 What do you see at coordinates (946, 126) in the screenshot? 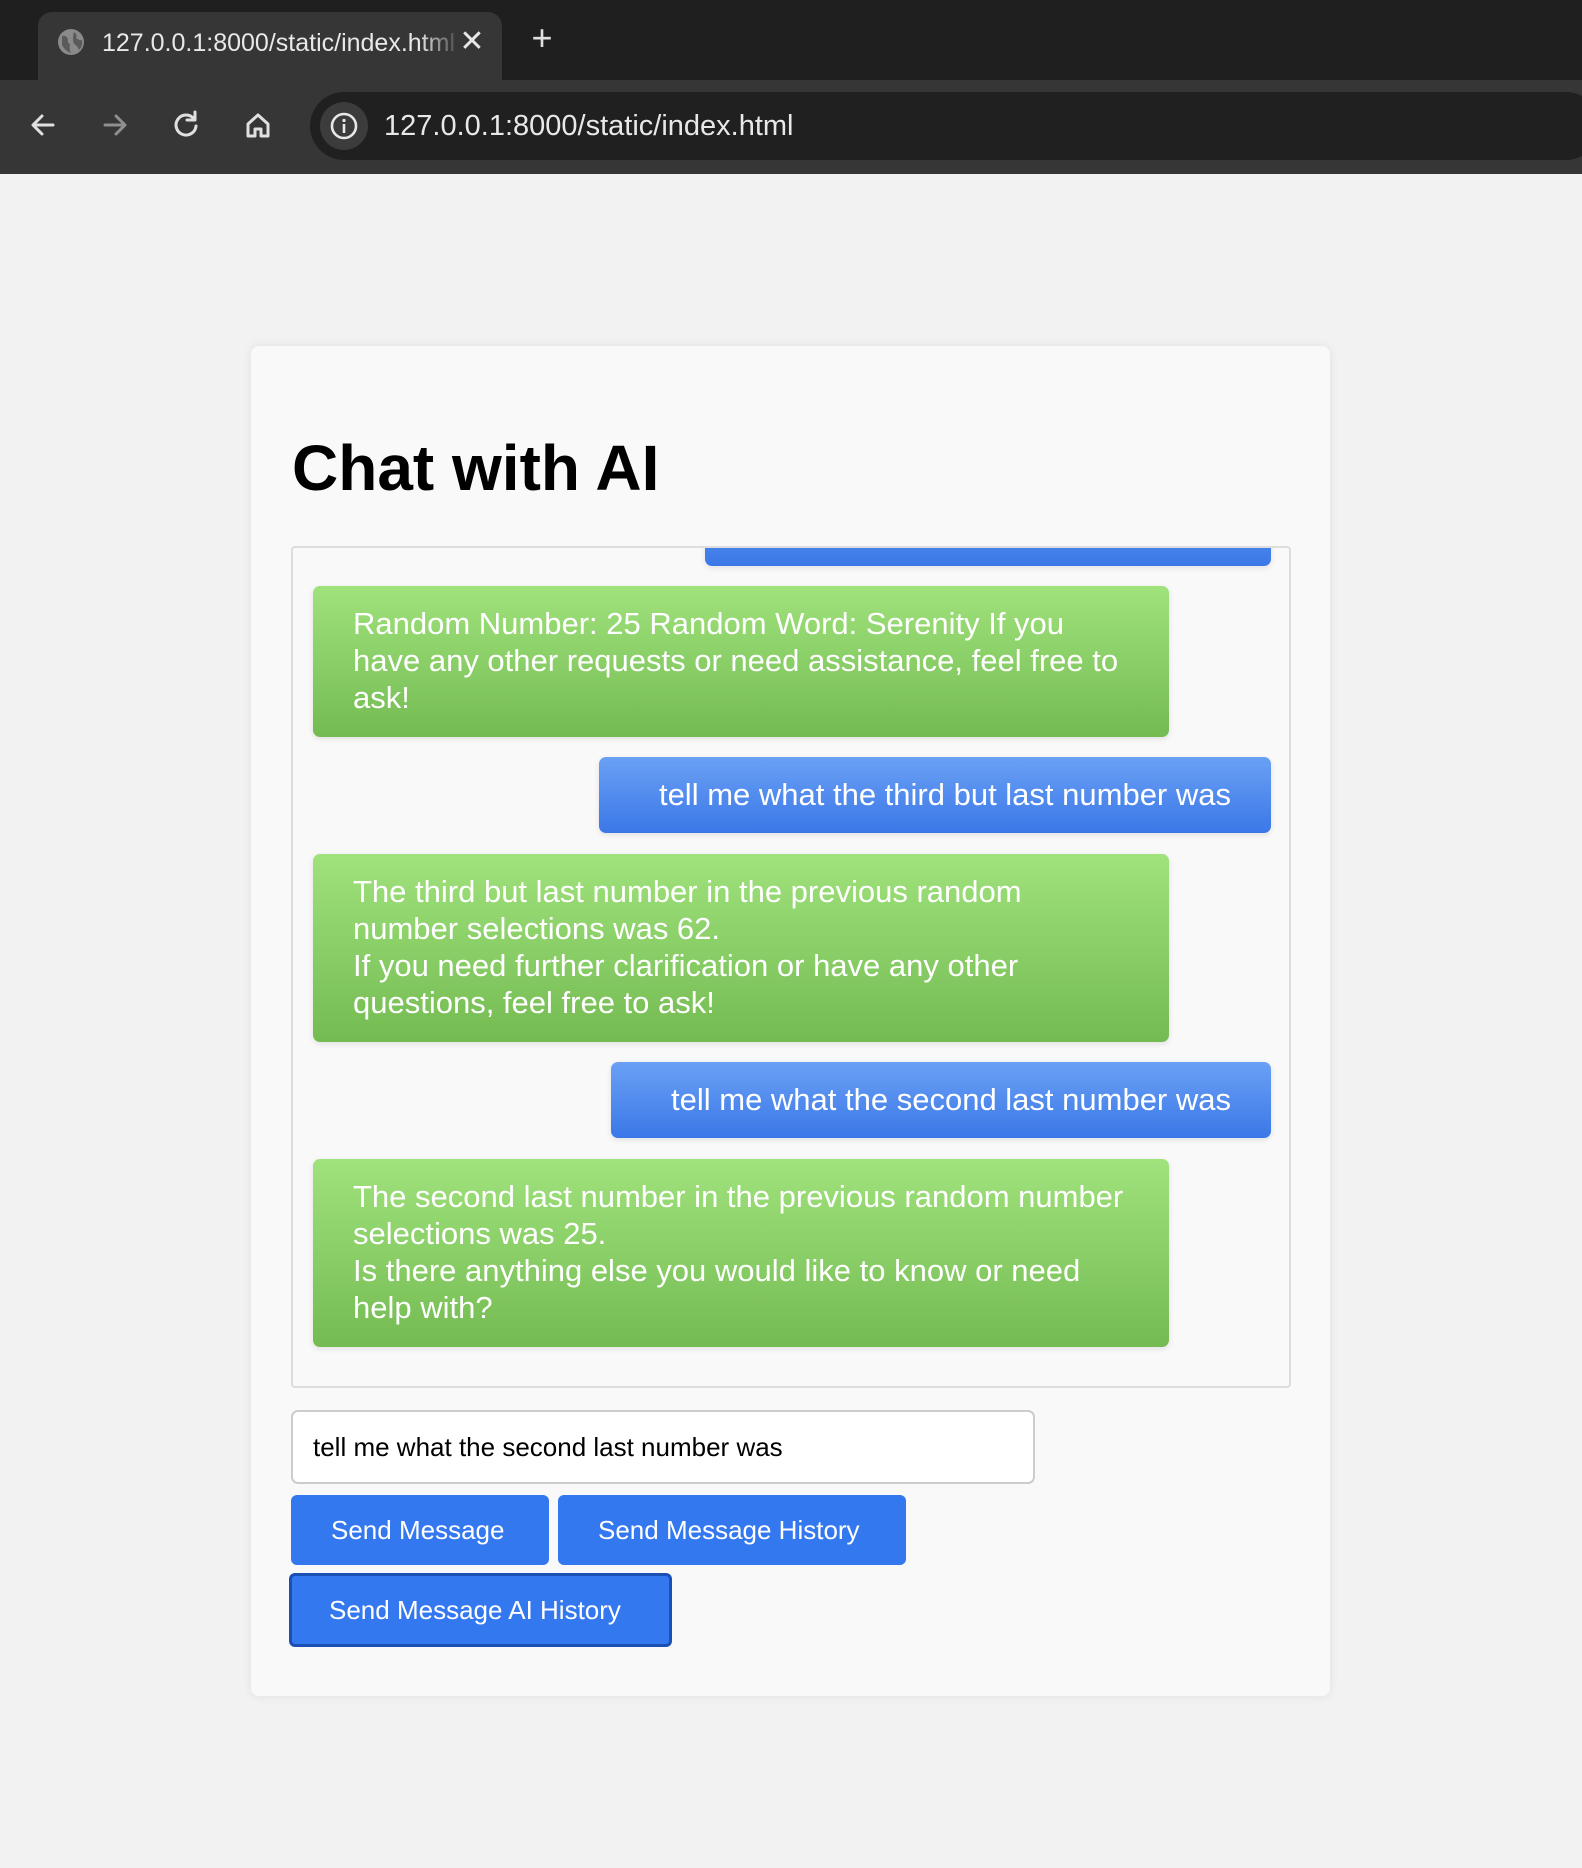
I see `address-bar: 127.0.0.1:8000/static/index.html` at bounding box center [946, 126].